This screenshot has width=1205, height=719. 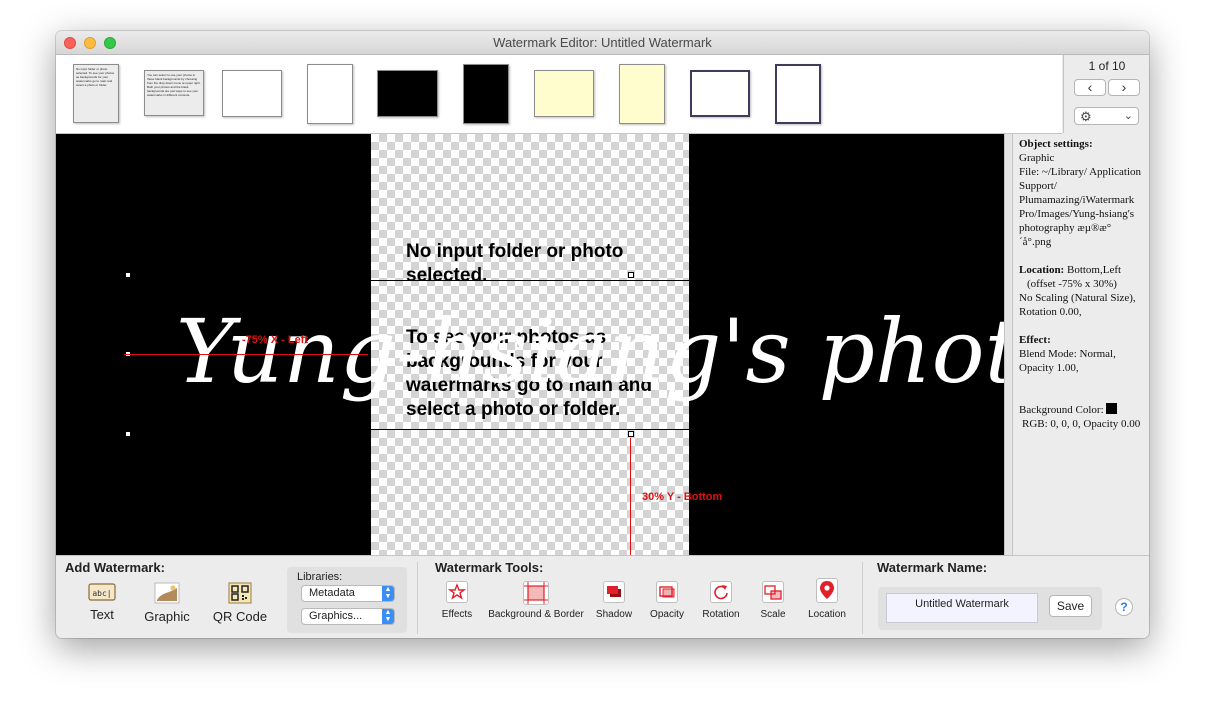 I want to click on window-title: Watermark Editor: Untitled Watermark, so click(x=602, y=42).